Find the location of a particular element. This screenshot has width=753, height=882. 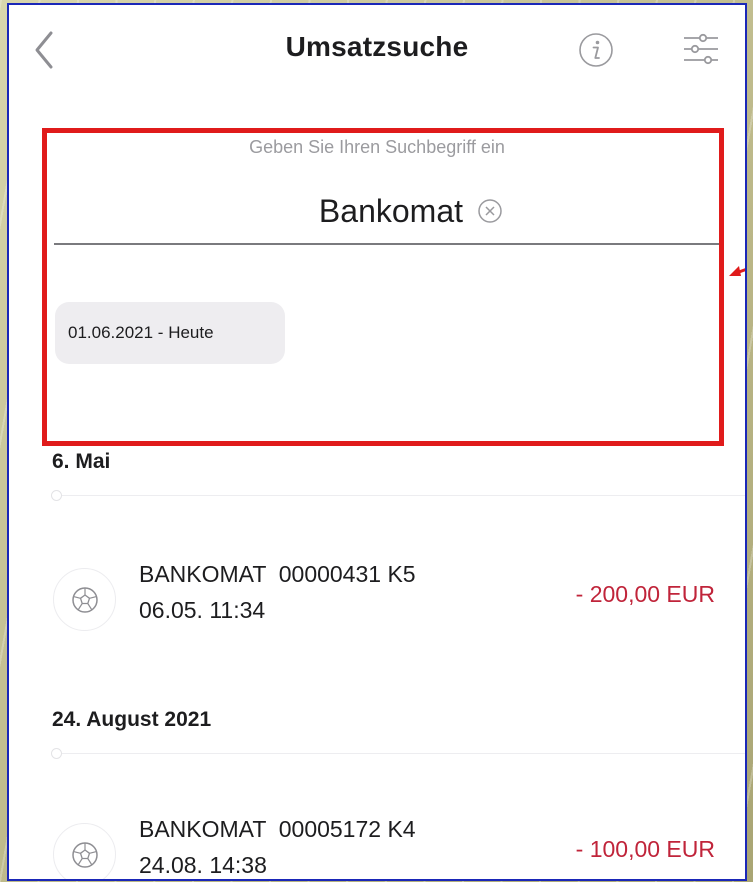

date-range-chip: 01.06.2021 - Heute is located at coordinates (170, 333).